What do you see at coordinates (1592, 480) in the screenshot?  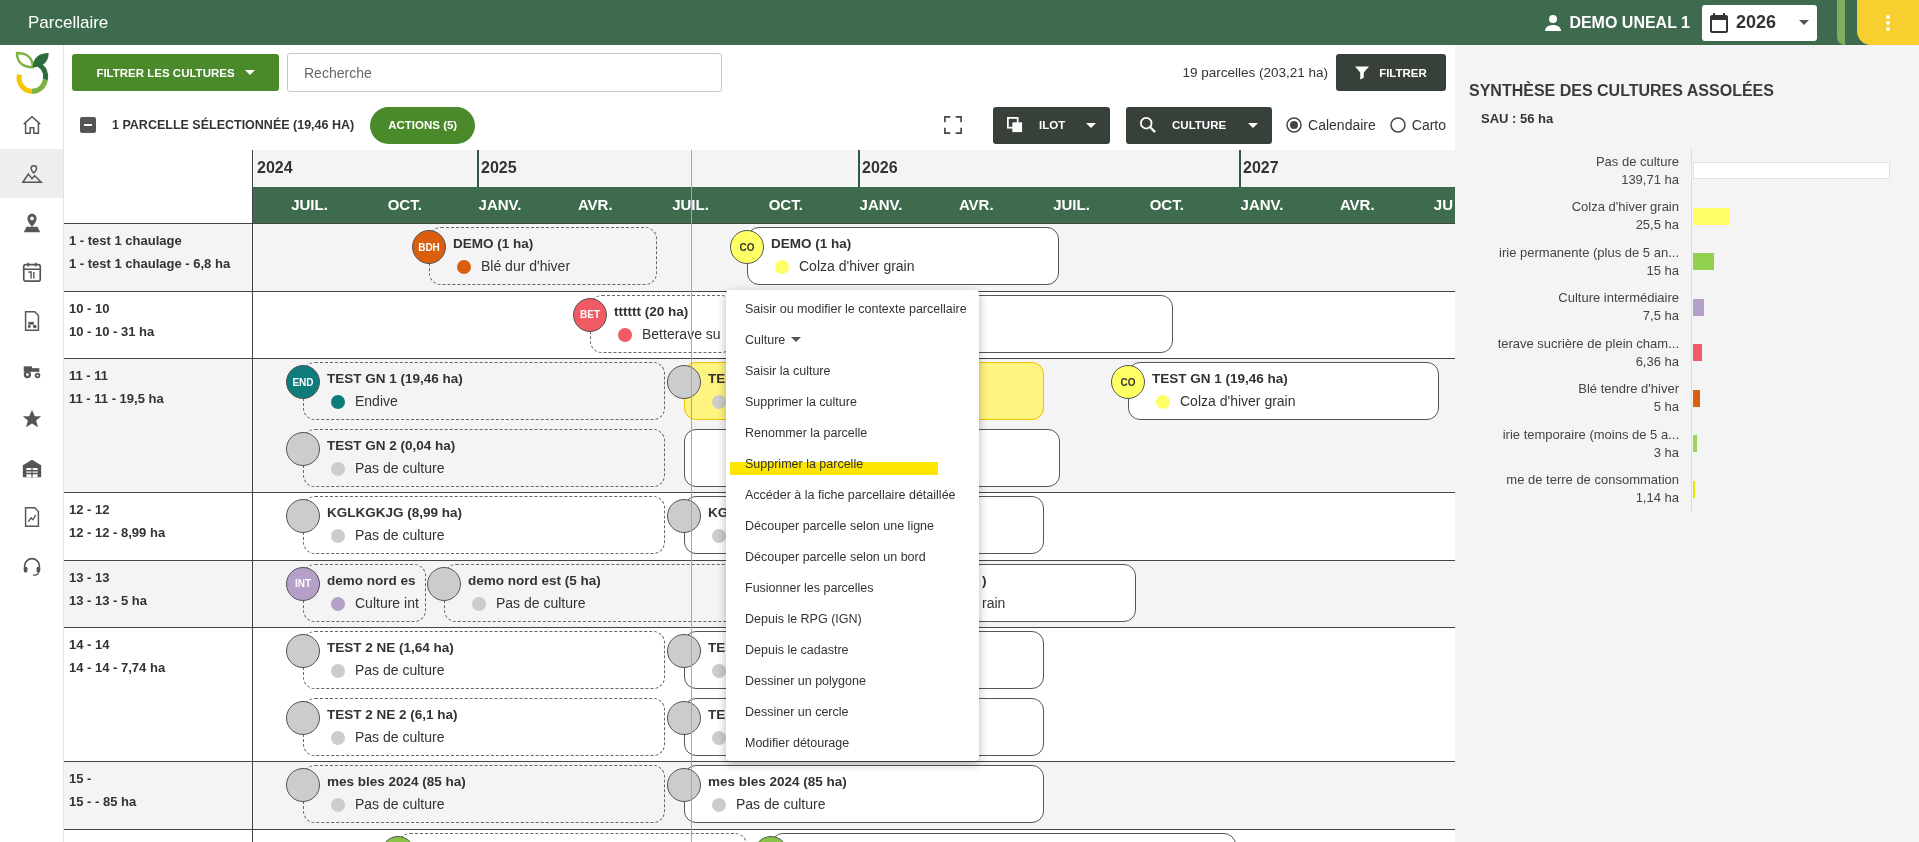 I see `crop-label: me de terre de consommation` at bounding box center [1592, 480].